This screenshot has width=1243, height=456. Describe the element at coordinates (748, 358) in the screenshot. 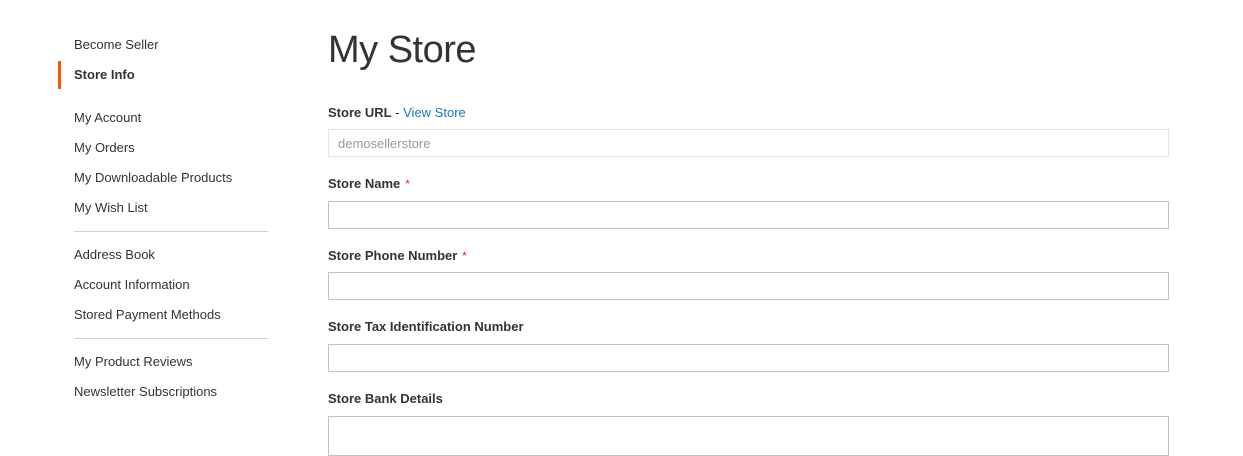

I see `store-tax-id-field` at that location.